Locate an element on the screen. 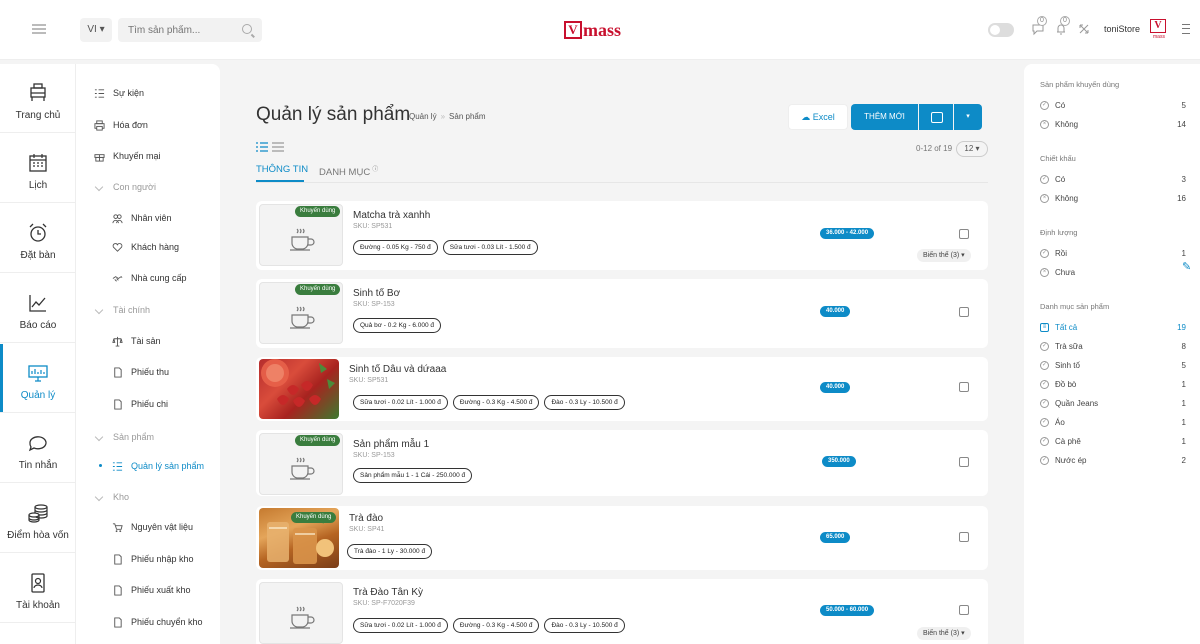 This screenshot has height=644, width=1200. category-option: ✓ Cà phê 1 is located at coordinates (1113, 442).